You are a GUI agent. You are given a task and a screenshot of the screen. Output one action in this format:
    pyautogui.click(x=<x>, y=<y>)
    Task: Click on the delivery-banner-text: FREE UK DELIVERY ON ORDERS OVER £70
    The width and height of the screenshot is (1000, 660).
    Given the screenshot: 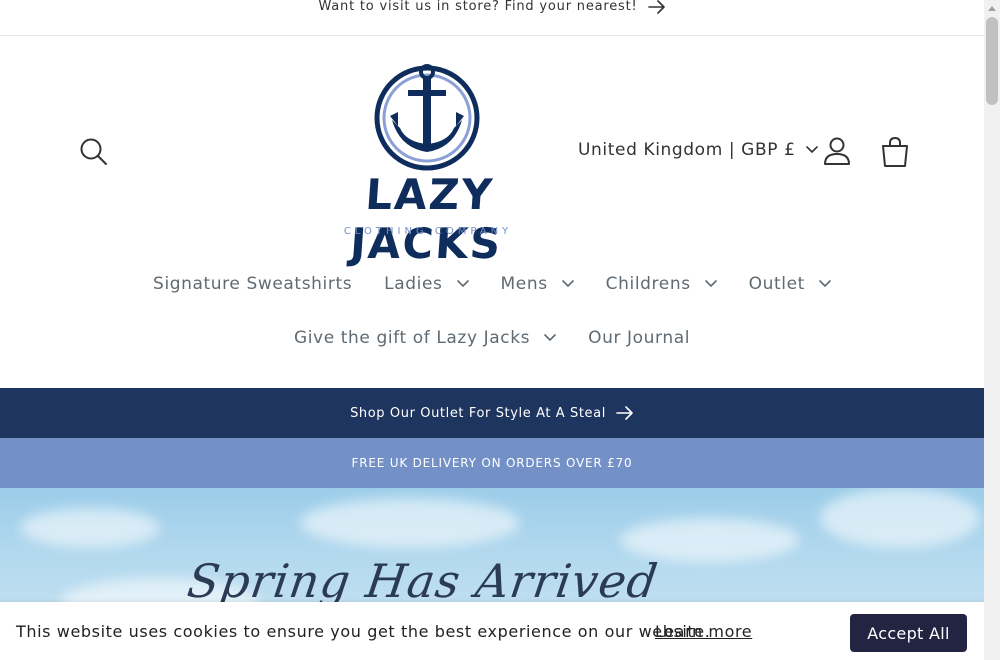 What is the action you would take?
    pyautogui.click(x=492, y=463)
    